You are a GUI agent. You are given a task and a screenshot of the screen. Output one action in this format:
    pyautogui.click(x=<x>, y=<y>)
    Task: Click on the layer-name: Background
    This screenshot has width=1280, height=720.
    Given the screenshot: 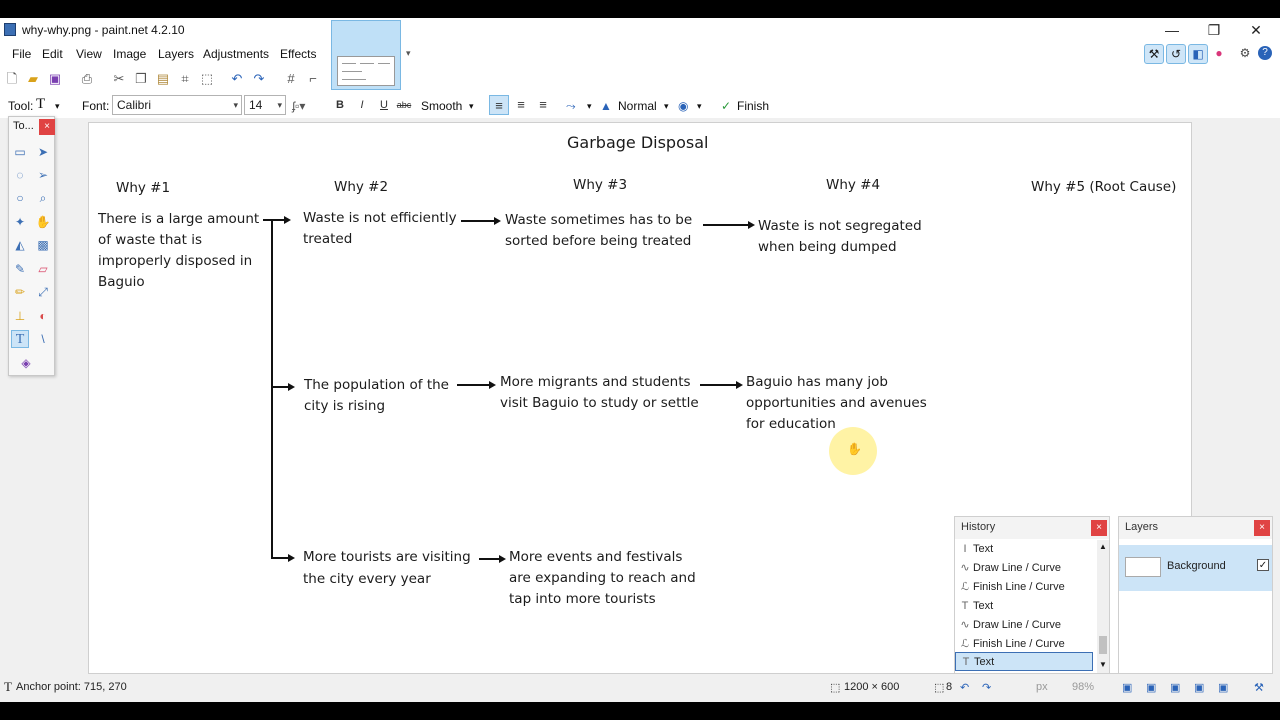 What is the action you would take?
    pyautogui.click(x=1196, y=566)
    